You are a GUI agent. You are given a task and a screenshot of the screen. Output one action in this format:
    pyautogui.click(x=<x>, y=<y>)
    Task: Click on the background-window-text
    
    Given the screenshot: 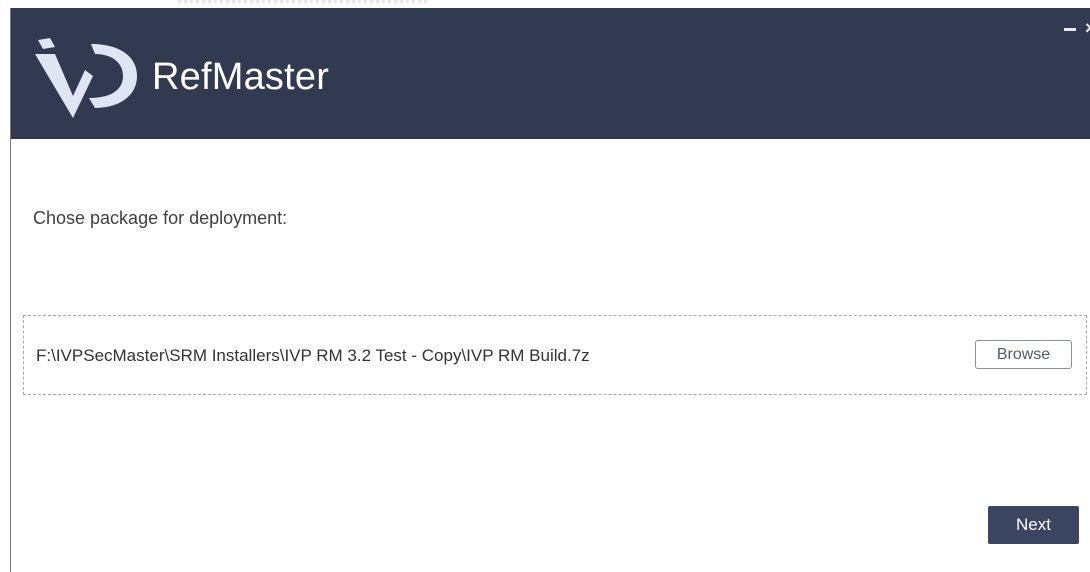 What is the action you would take?
    pyautogui.click(x=303, y=1)
    